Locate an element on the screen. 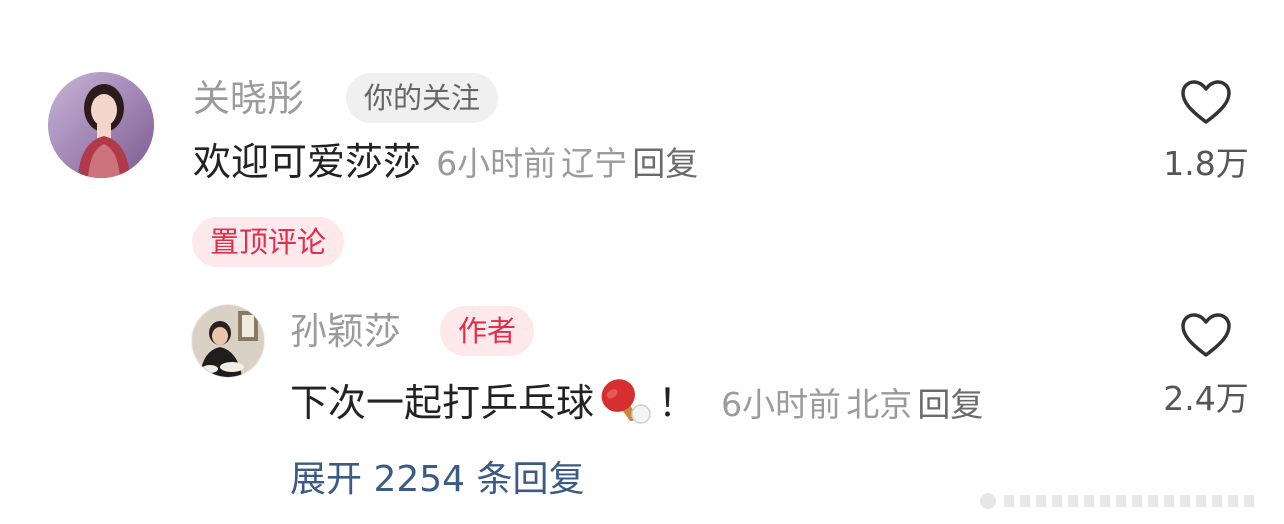 The image size is (1284, 524). comment-body: 欢迎可爱莎莎 6小时前 辽宁 回复 is located at coordinates (445, 162).